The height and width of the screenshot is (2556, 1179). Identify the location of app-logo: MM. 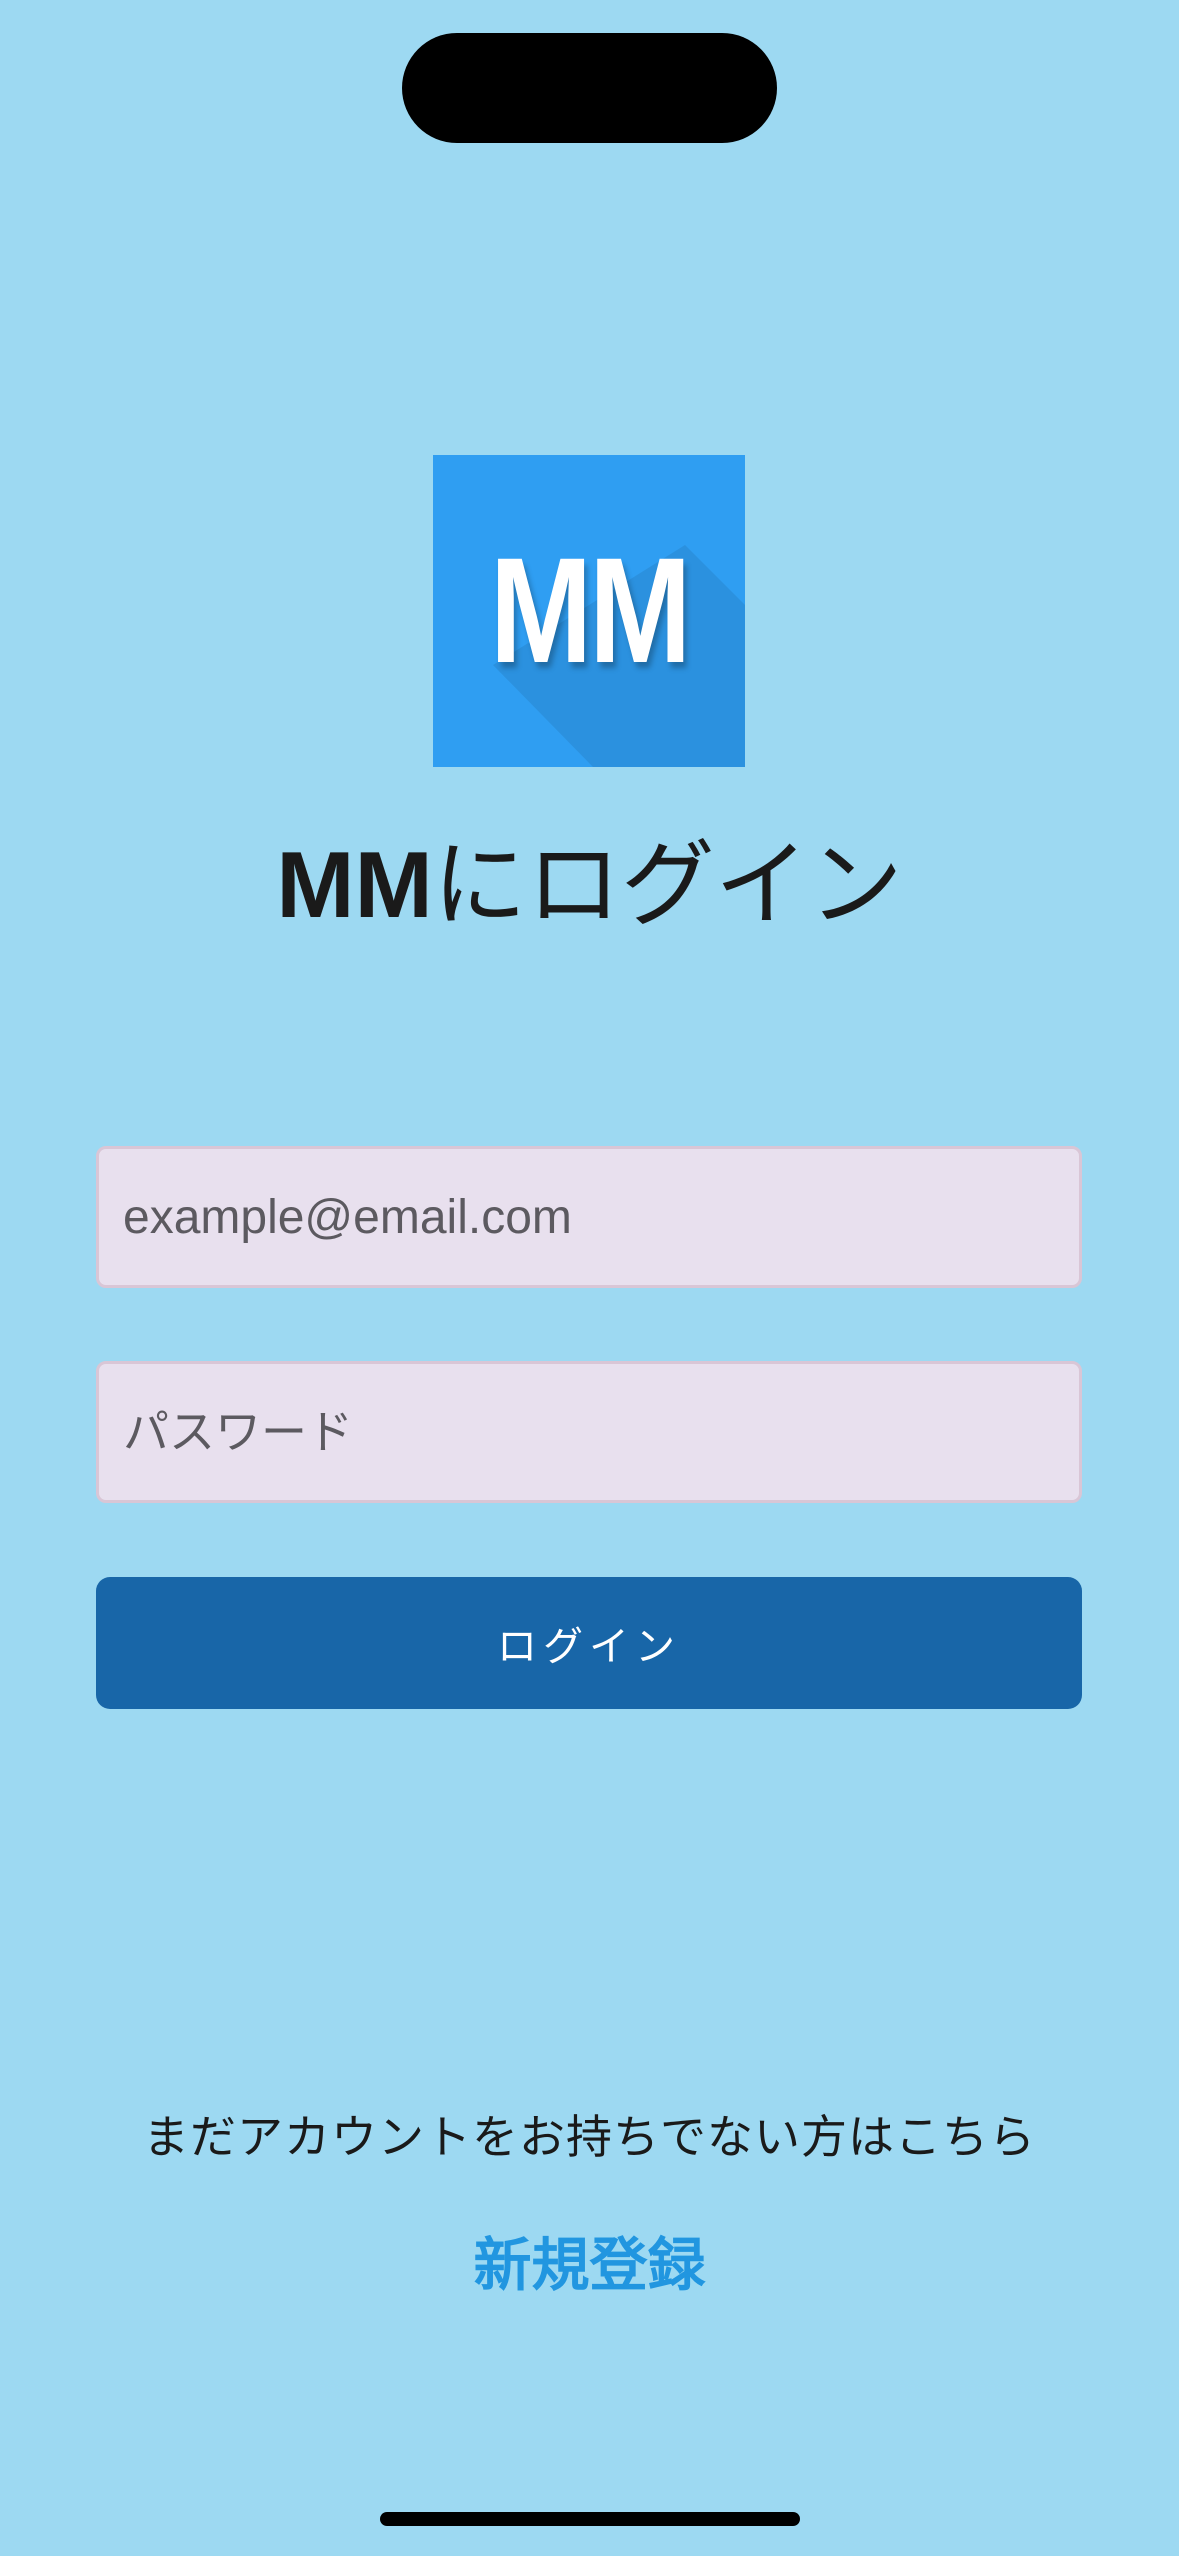
(589, 611).